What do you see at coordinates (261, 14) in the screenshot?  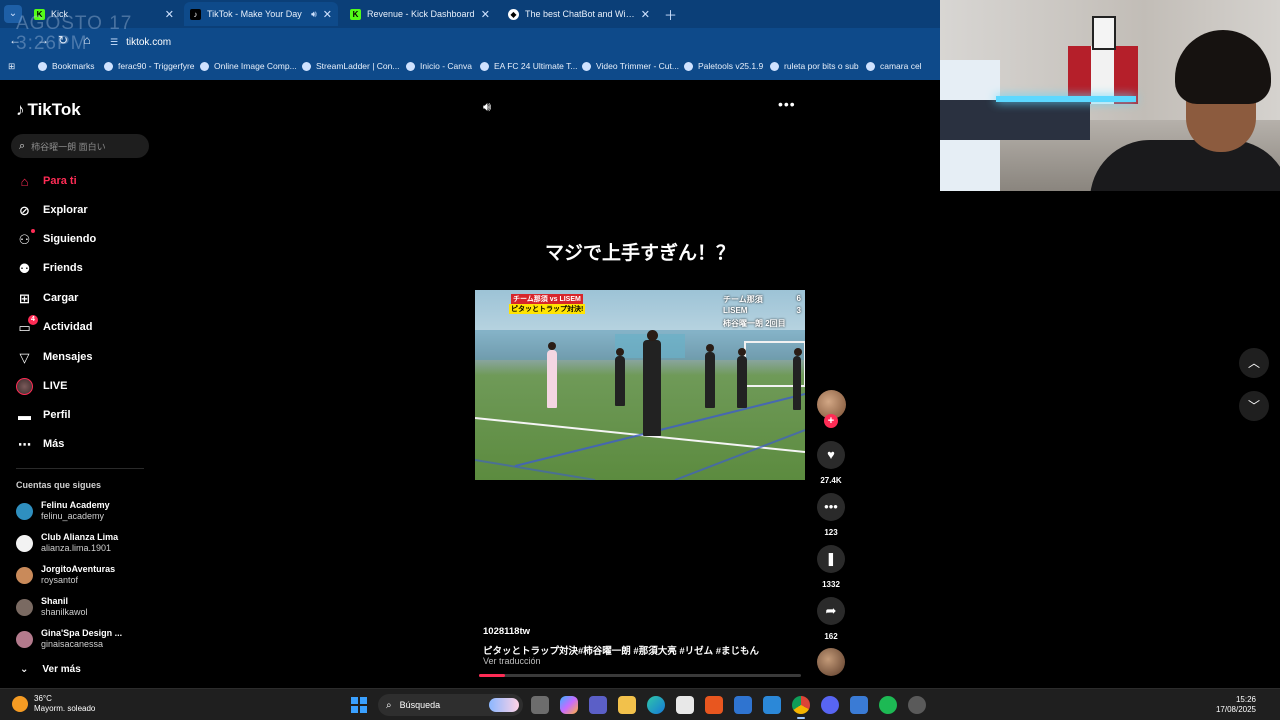 I see `tab-tiktok: ♪ TikTok - Make Your Day 🔊︎ ✕` at bounding box center [261, 14].